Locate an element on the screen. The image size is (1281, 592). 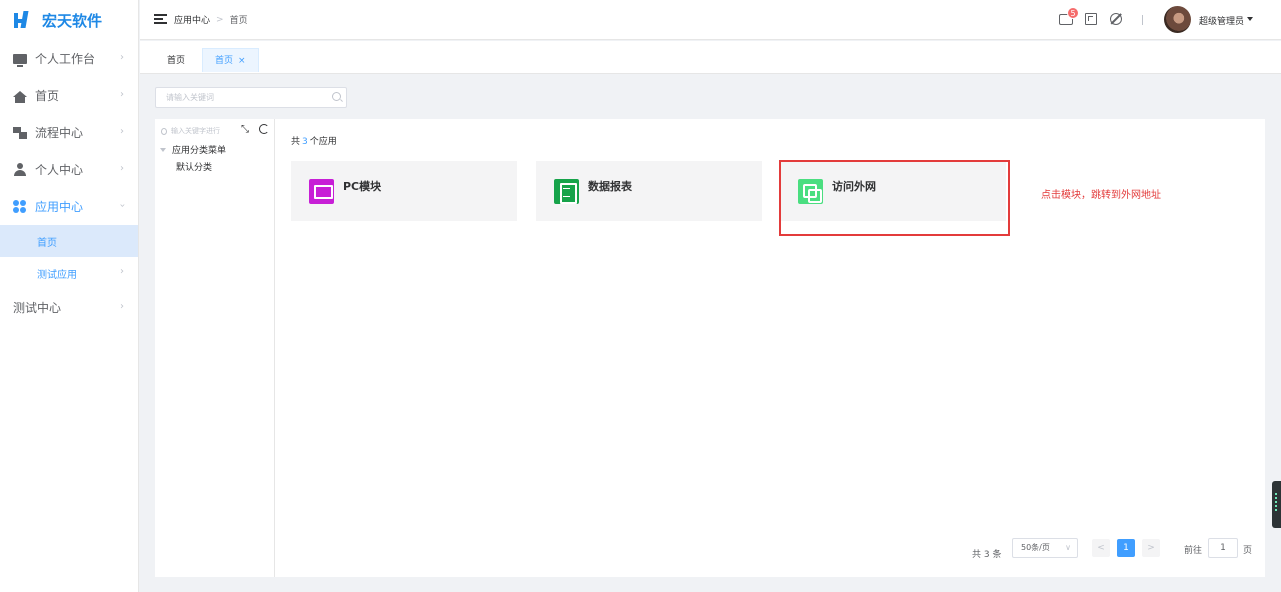
chevron-down-icon: › is located at coordinates (122, 205).